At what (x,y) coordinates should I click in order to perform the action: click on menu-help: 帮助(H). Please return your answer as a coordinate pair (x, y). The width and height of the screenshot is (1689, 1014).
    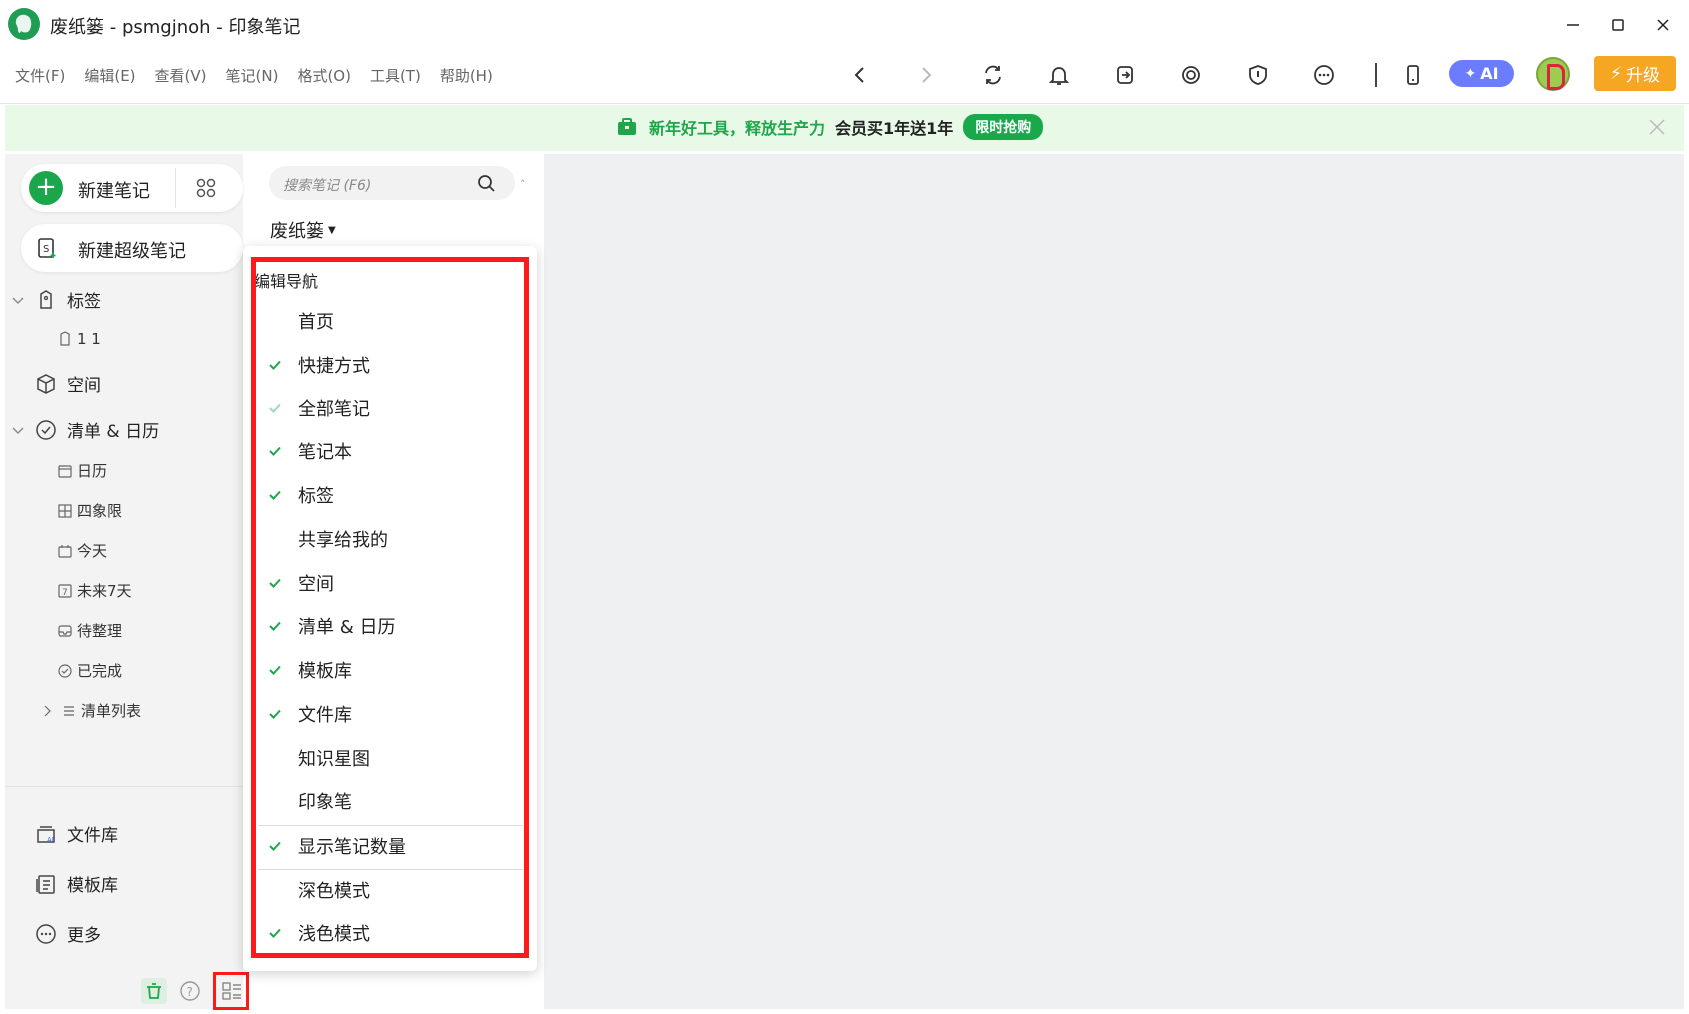
    Looking at the image, I should click on (466, 75).